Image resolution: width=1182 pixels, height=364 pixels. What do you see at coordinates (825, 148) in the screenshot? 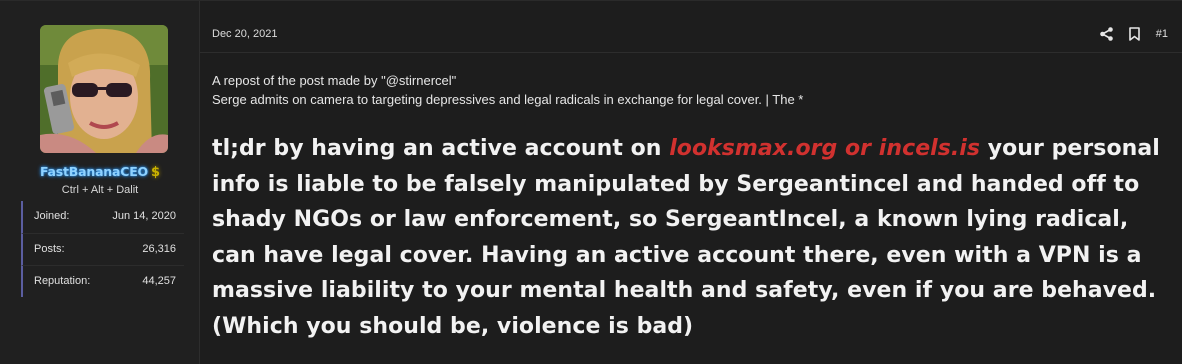
I see `body-highlight: looksmax.org or incels.is` at bounding box center [825, 148].